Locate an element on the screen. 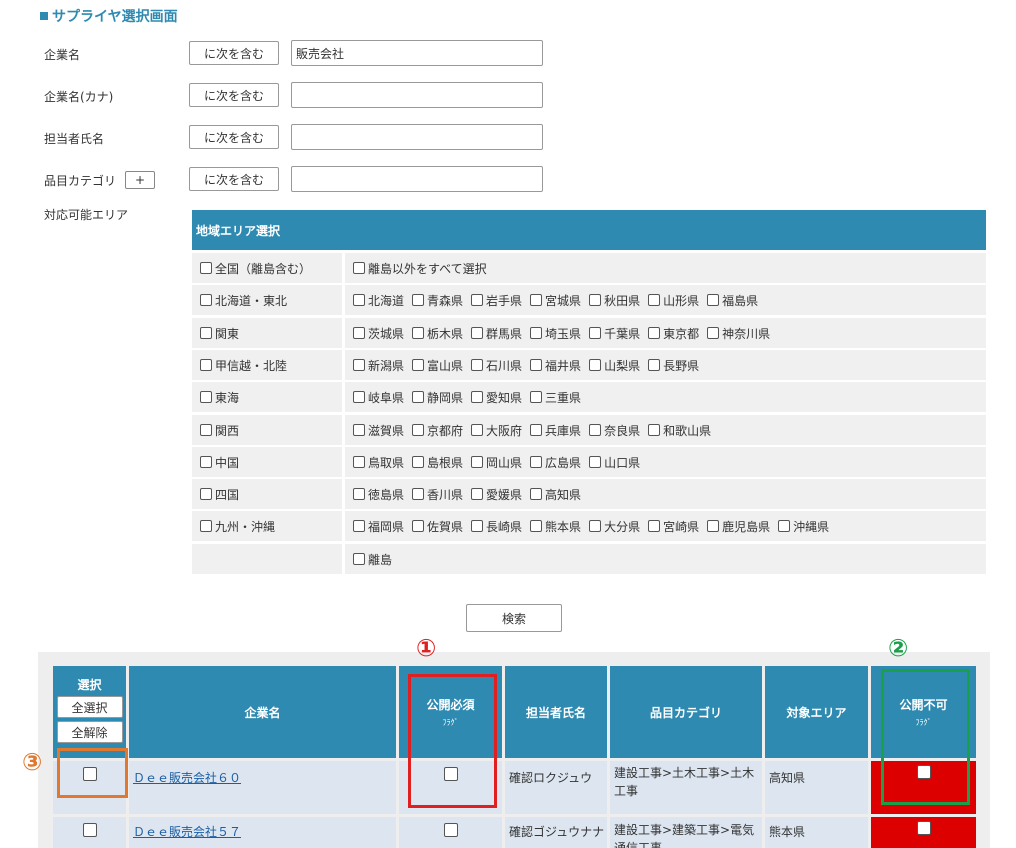 The image size is (1016, 848). prefecture-checkbox: 奈良県 is located at coordinates (614, 430).